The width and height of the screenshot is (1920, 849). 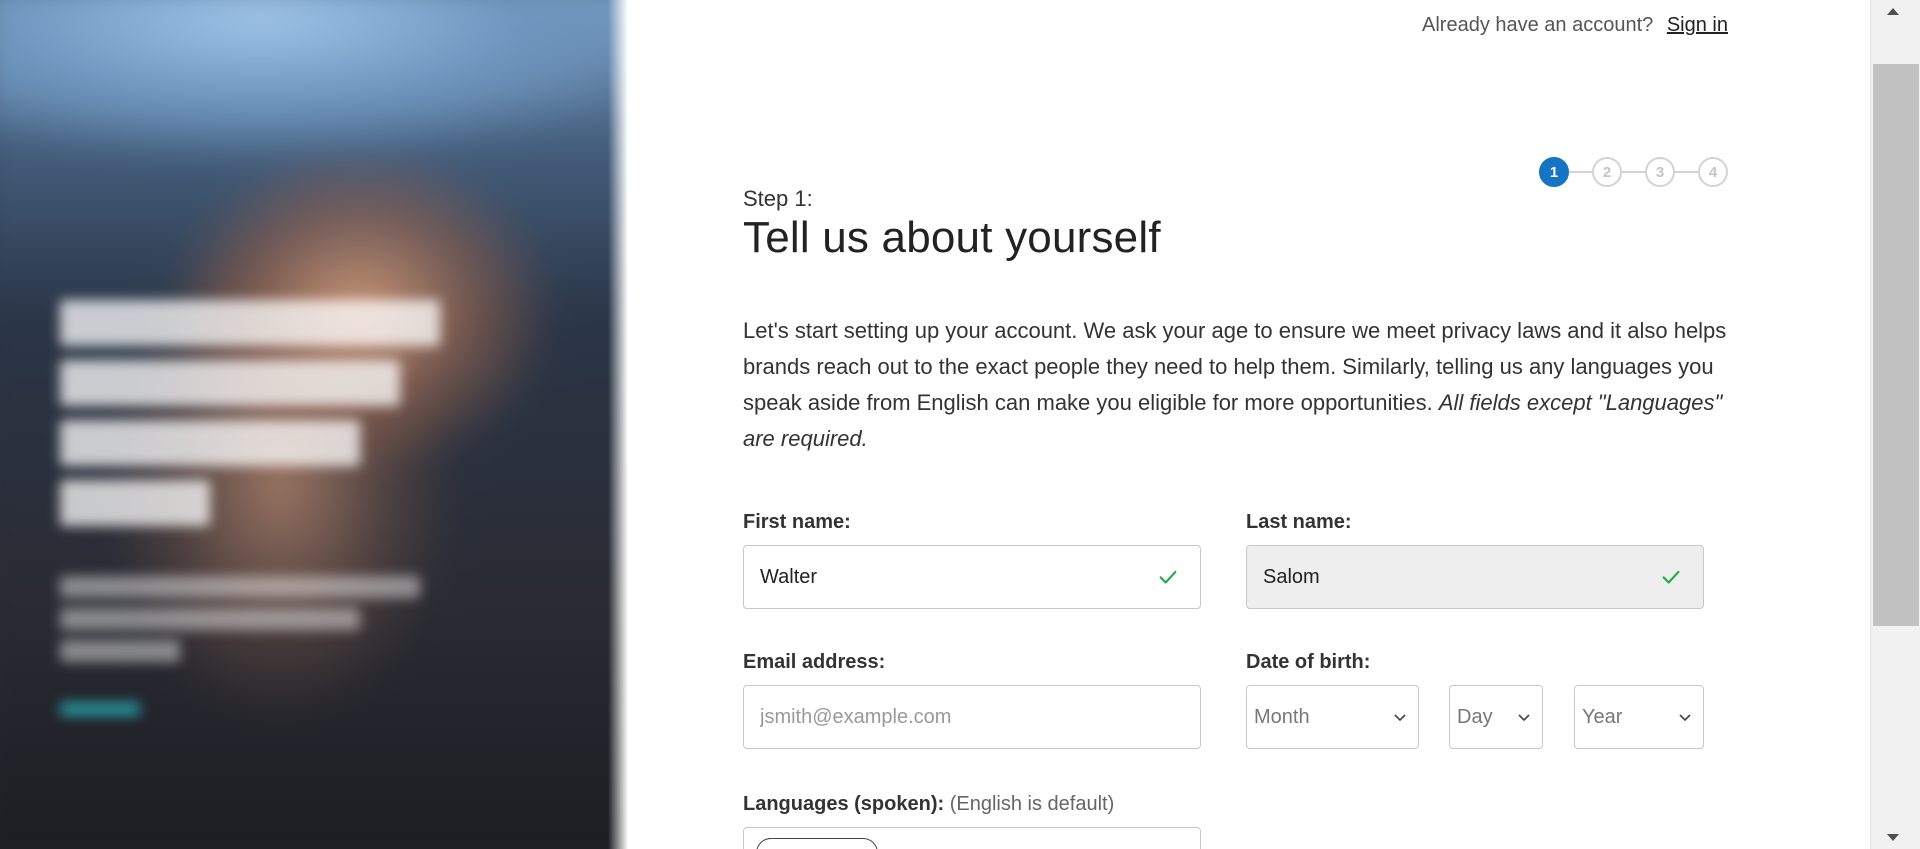 What do you see at coordinates (844, 804) in the screenshot?
I see `languages-label-text: Languages (spoken):` at bounding box center [844, 804].